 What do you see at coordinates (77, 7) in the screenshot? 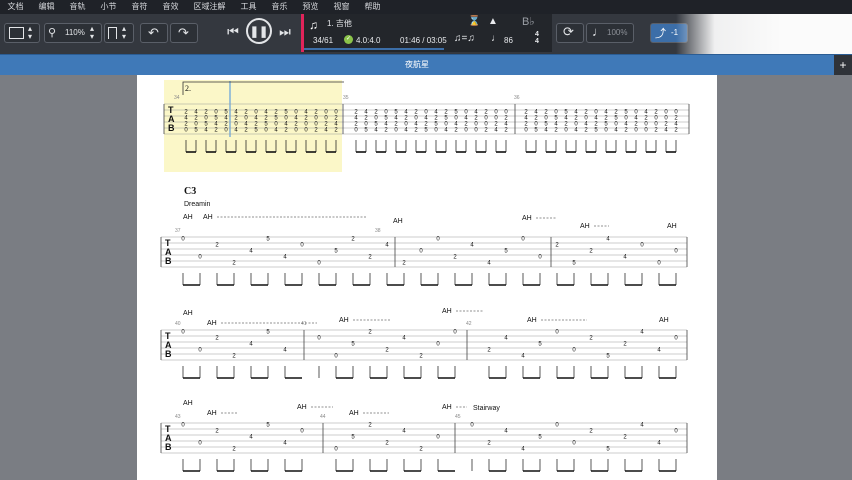
I see `menu-item: 音轨` at bounding box center [77, 7].